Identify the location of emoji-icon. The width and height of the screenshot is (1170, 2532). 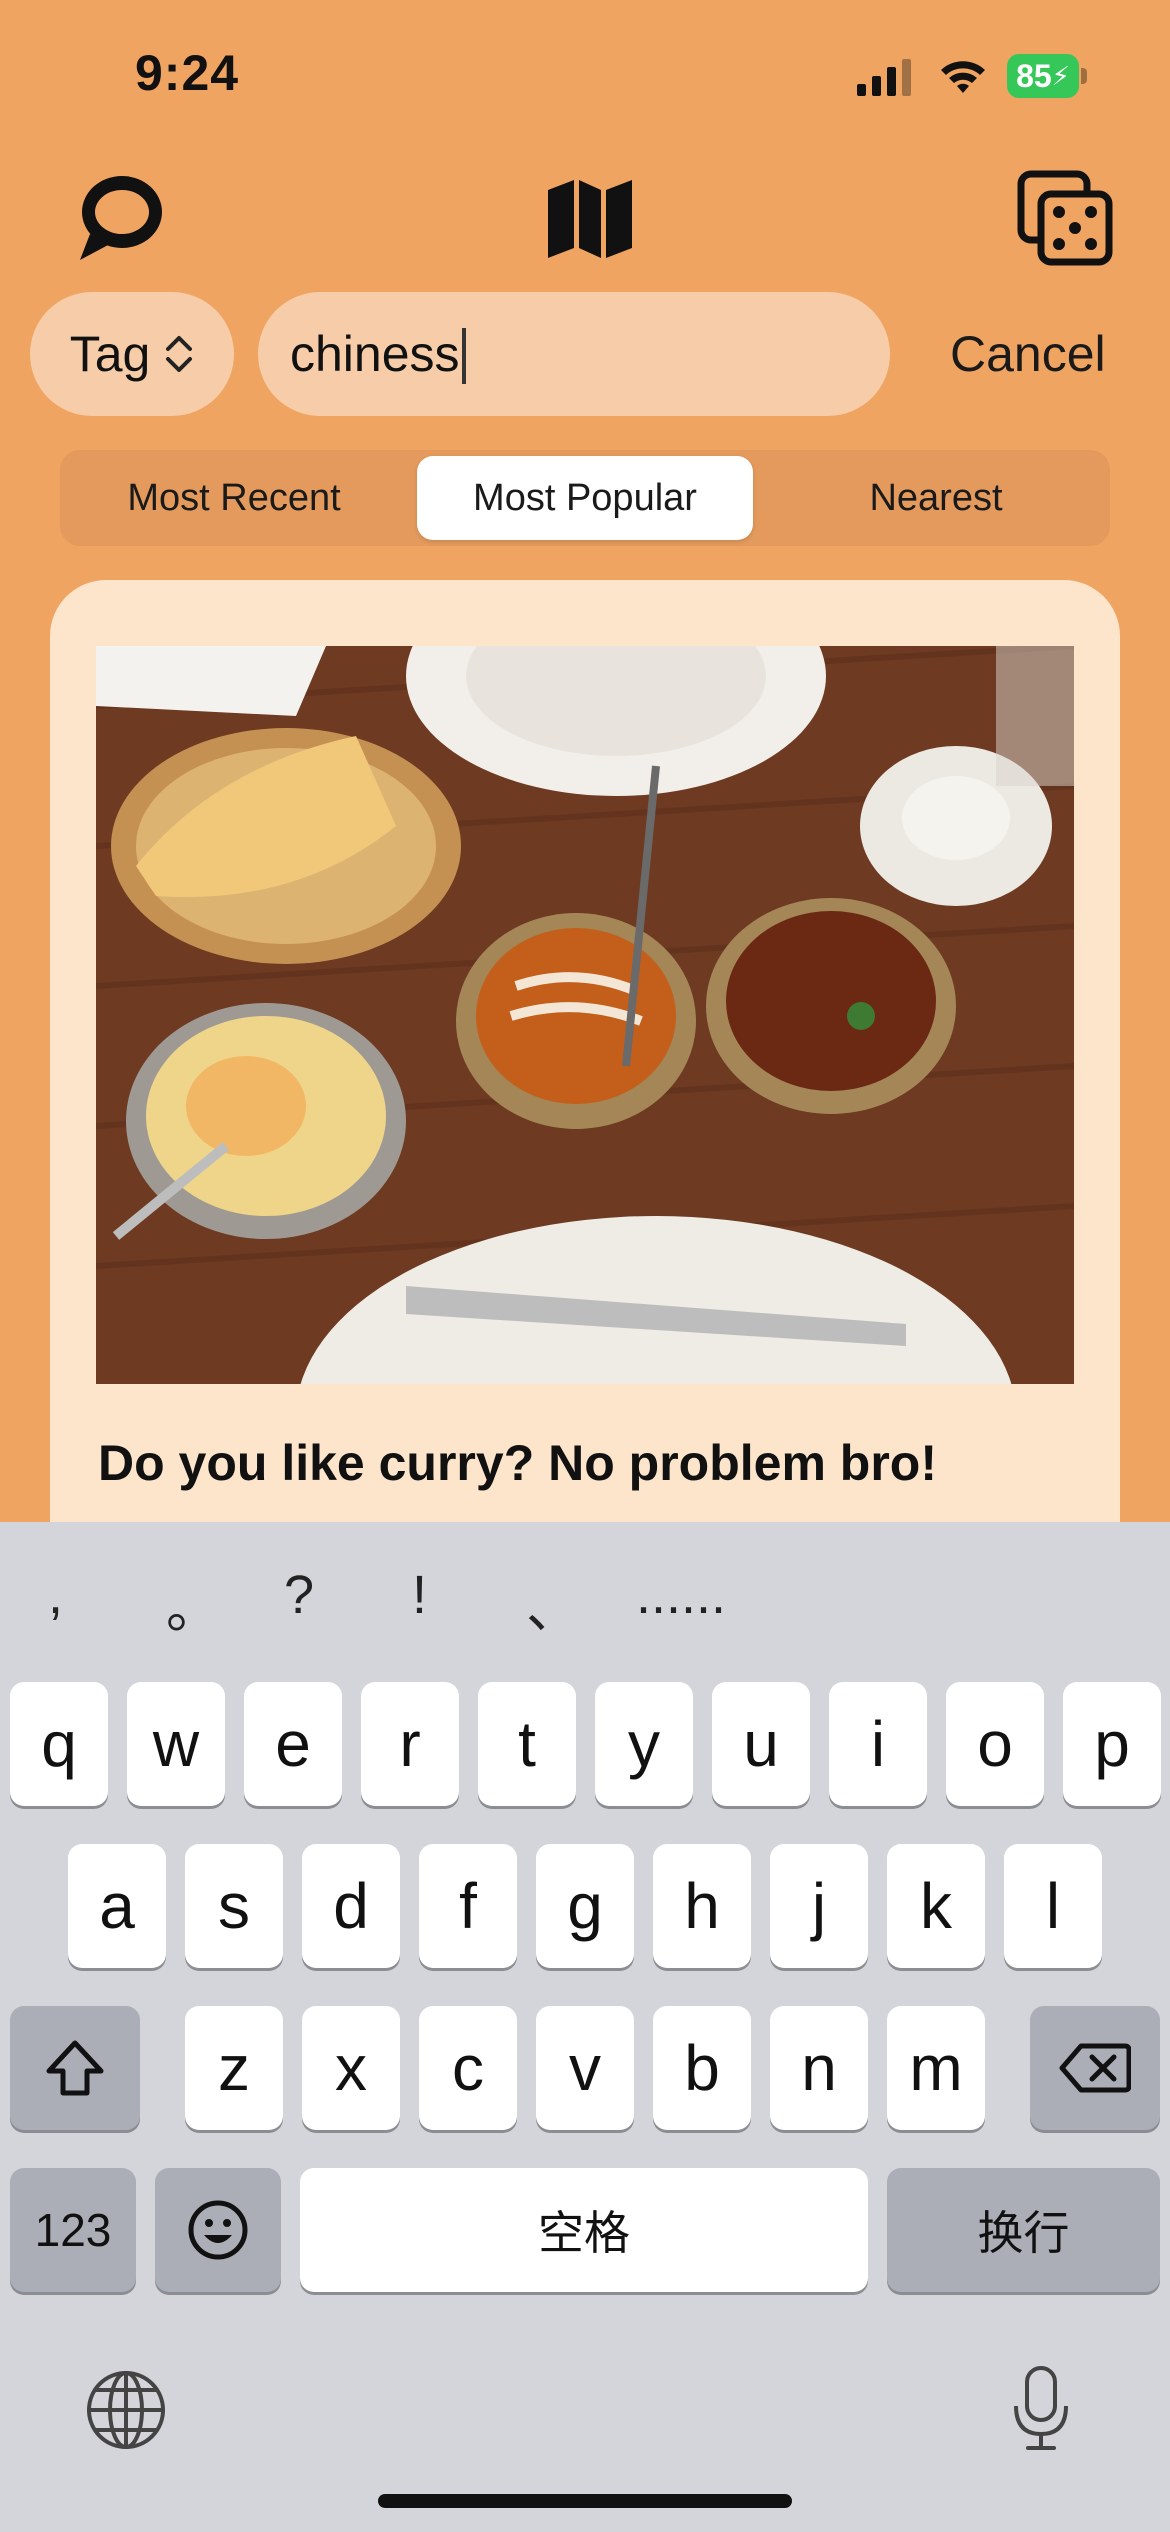
(218, 2230).